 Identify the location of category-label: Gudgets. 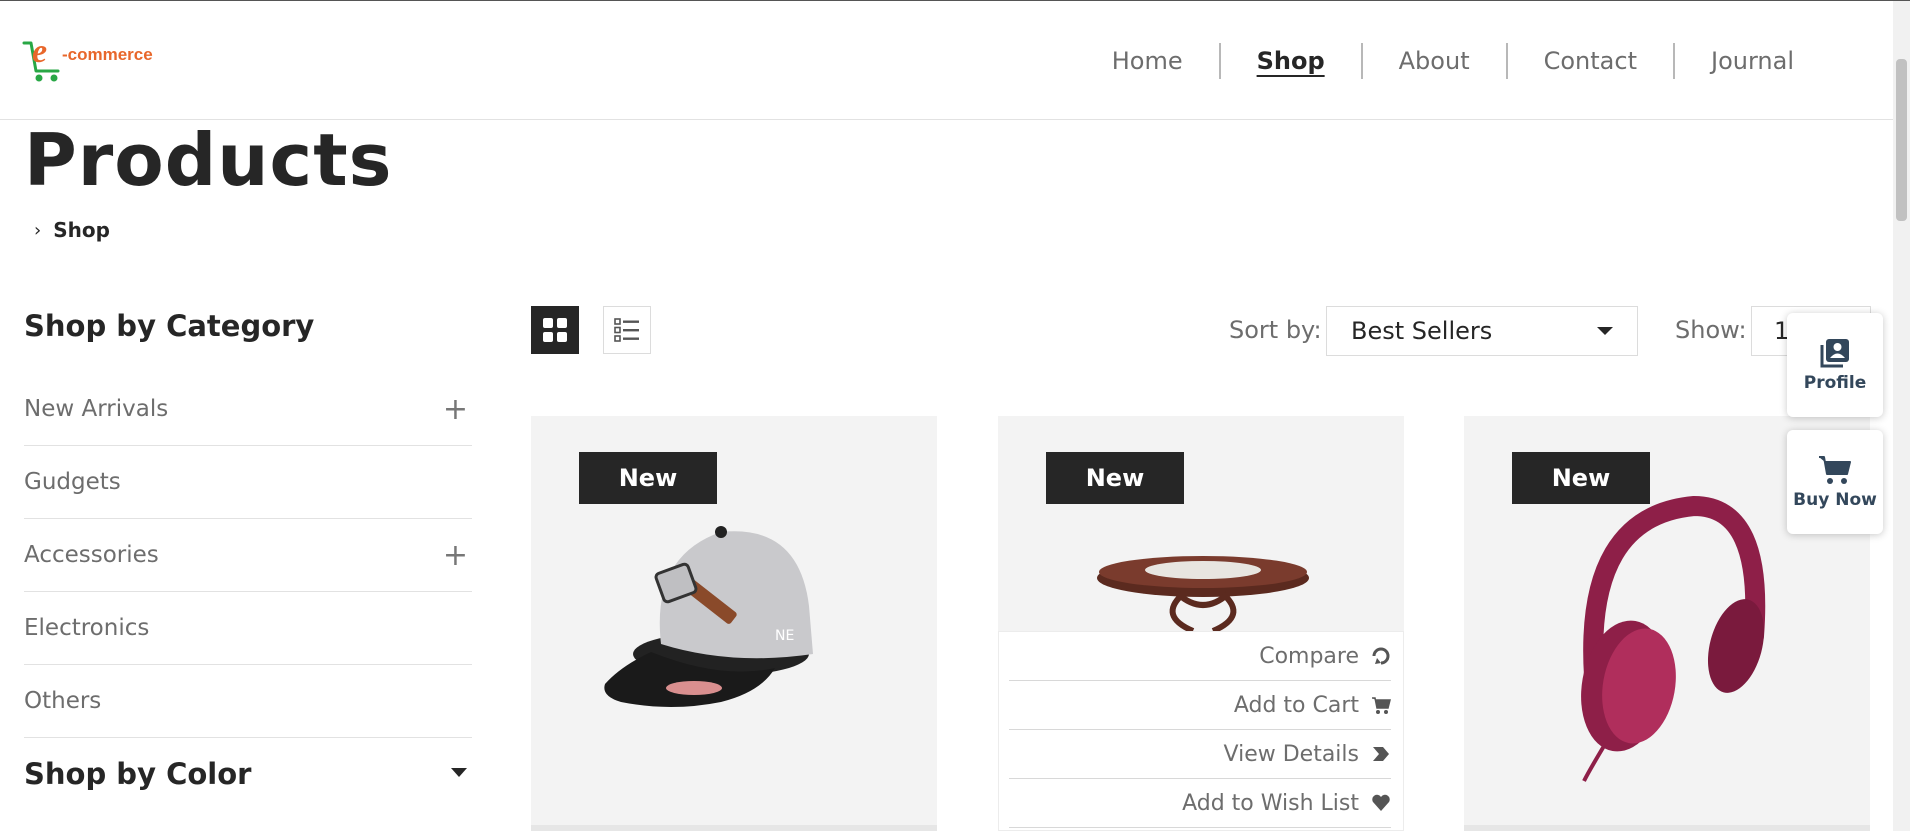
(72, 482).